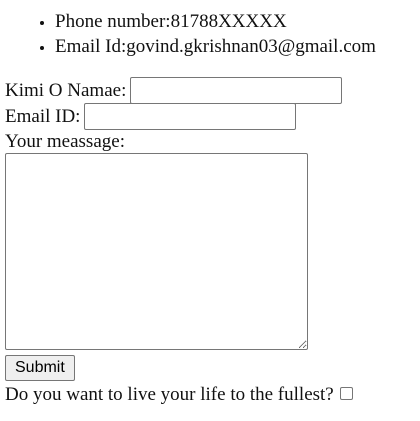  What do you see at coordinates (236, 91) in the screenshot?
I see `name-input` at bounding box center [236, 91].